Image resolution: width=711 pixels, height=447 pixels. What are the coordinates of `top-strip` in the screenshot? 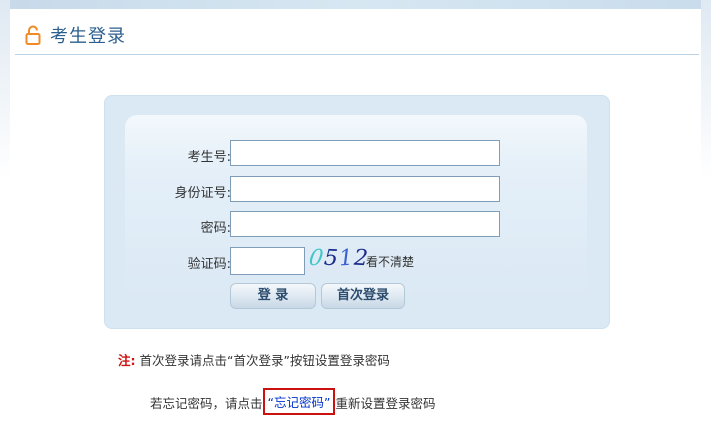 It's located at (355, 4).